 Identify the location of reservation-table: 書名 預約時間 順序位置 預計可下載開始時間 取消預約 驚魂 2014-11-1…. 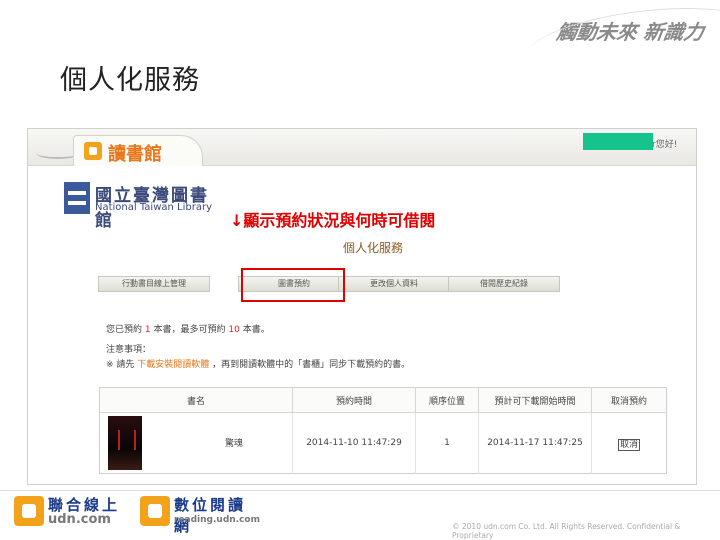
(383, 430).